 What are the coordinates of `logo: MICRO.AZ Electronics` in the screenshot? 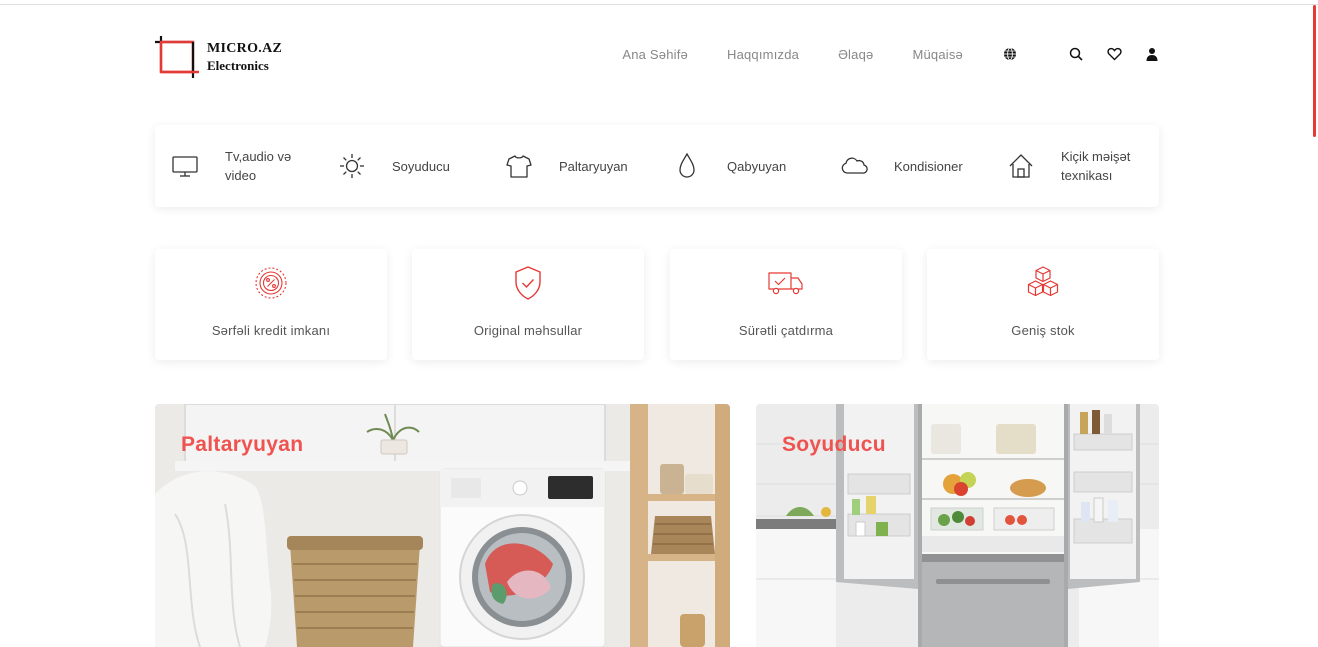 It's located at (225, 57).